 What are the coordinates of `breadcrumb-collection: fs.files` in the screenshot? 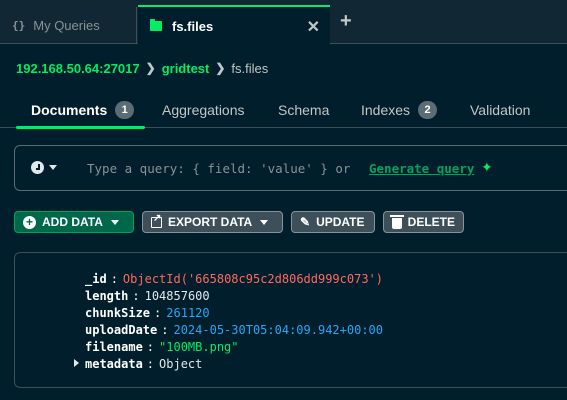 It's located at (250, 68).